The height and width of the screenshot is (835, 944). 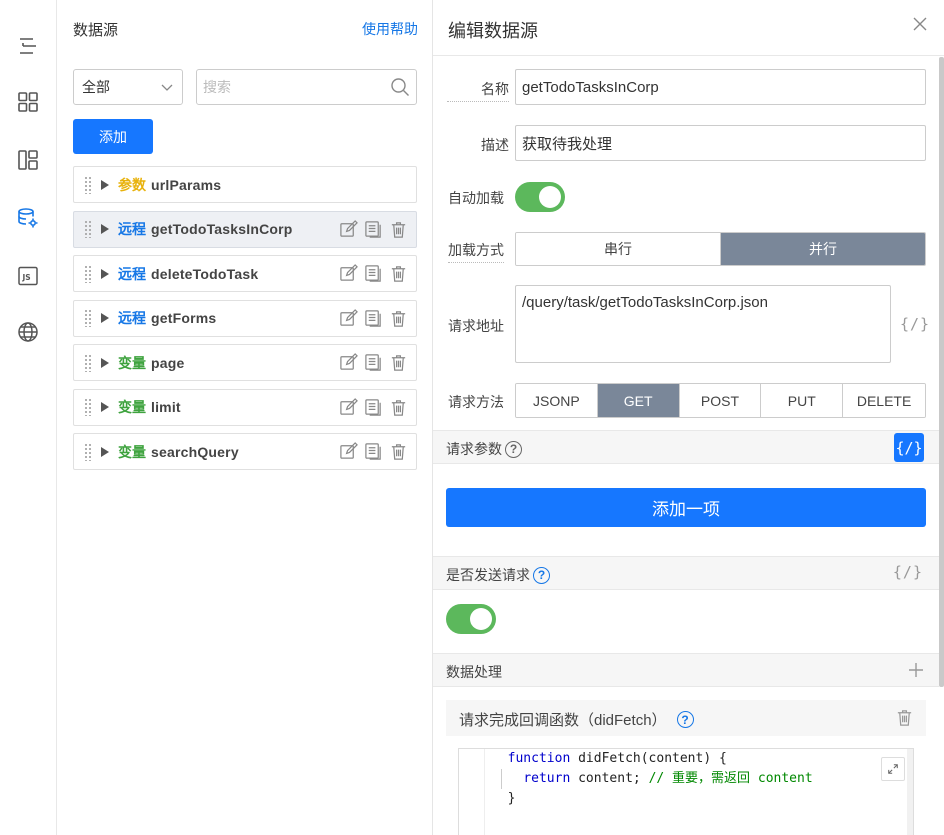 What do you see at coordinates (920, 24) in the screenshot?
I see `close-icon` at bounding box center [920, 24].